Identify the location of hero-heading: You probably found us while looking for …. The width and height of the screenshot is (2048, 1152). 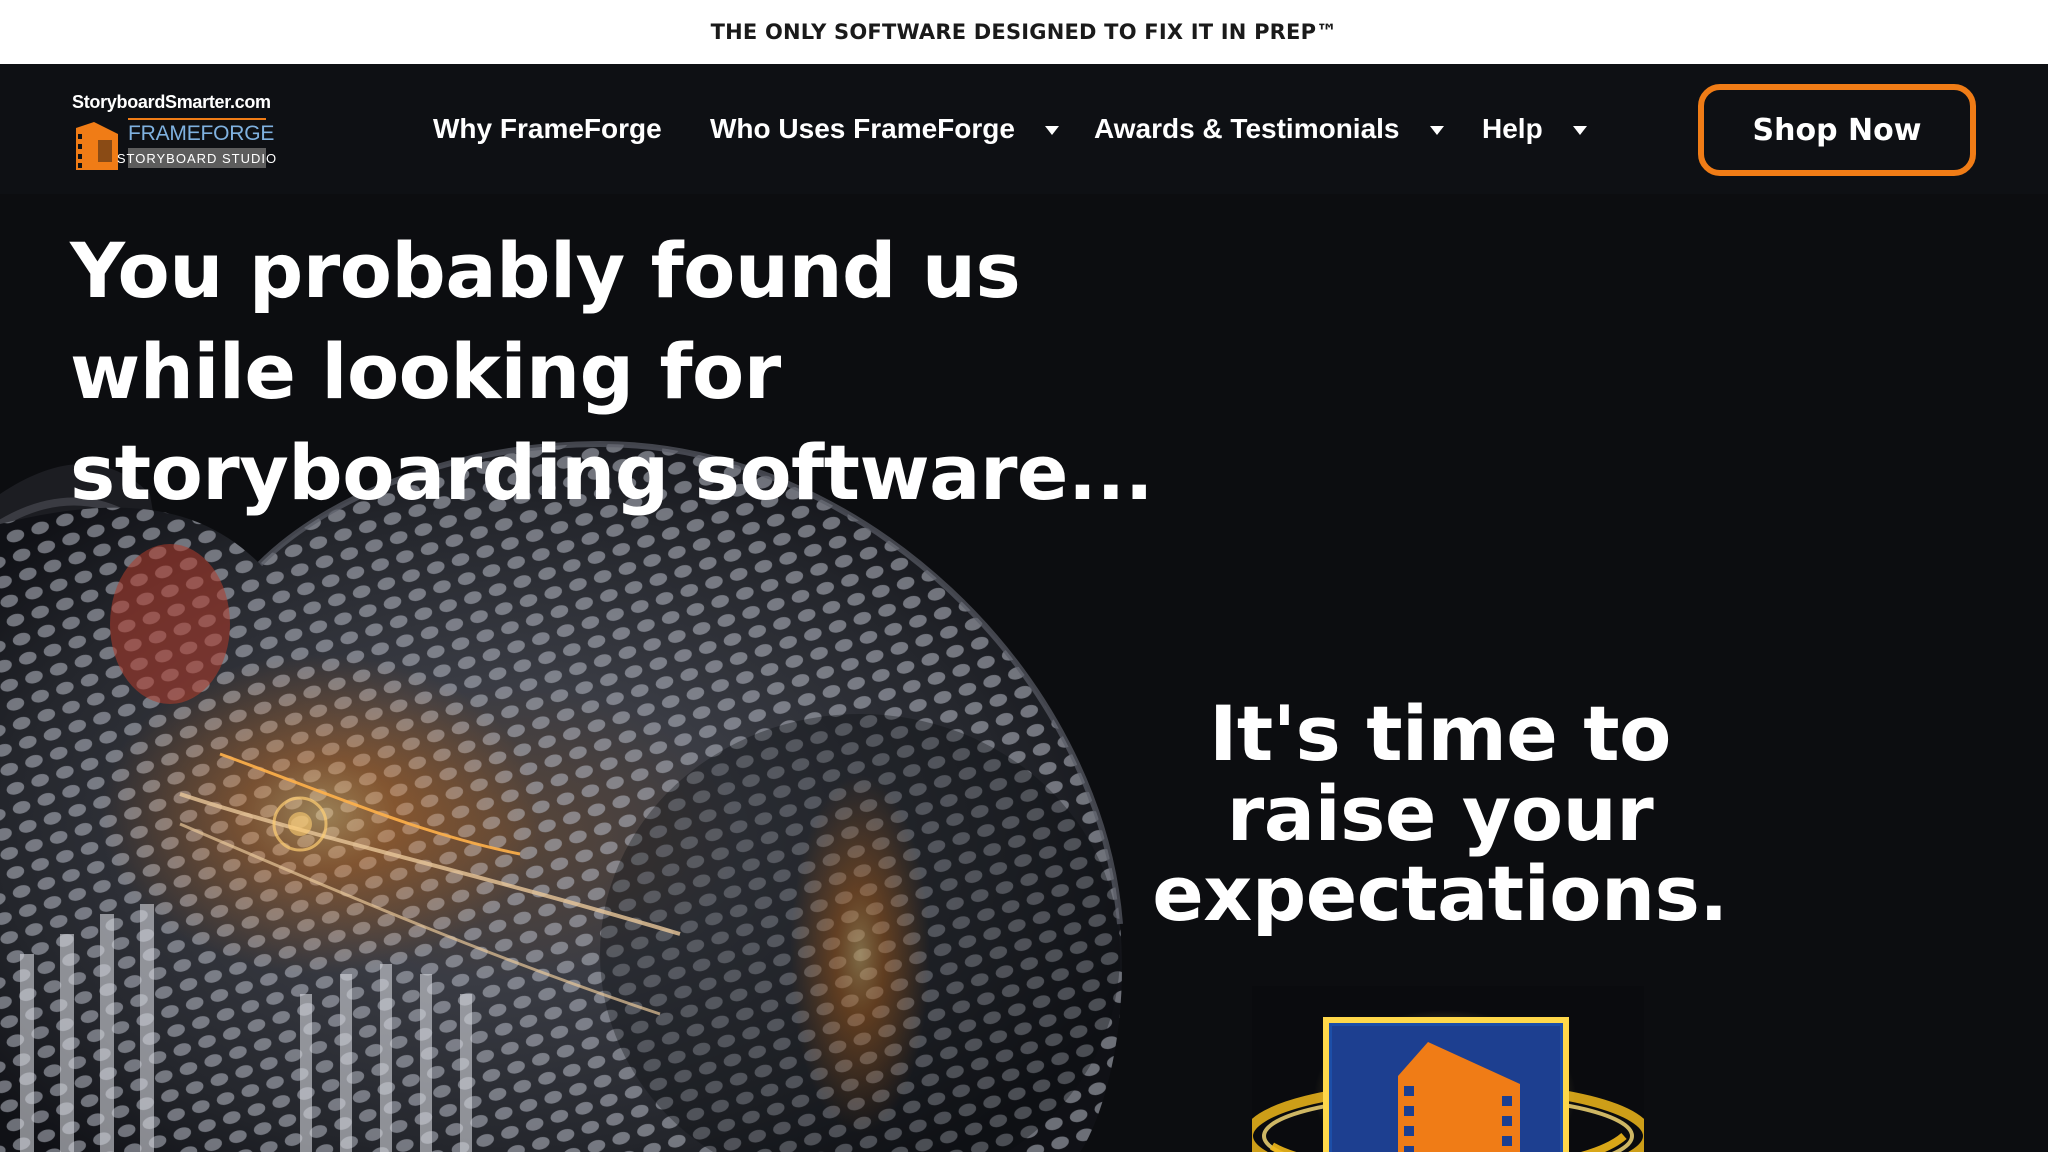
(612, 371).